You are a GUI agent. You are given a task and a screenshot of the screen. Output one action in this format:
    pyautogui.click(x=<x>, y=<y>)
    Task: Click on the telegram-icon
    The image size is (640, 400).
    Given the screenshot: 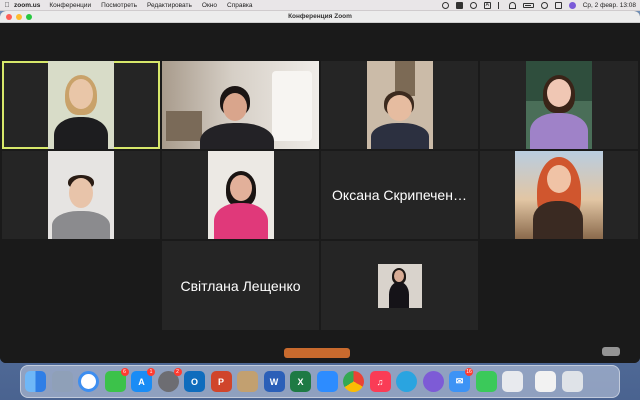 What is the action you would take?
    pyautogui.click(x=406, y=381)
    